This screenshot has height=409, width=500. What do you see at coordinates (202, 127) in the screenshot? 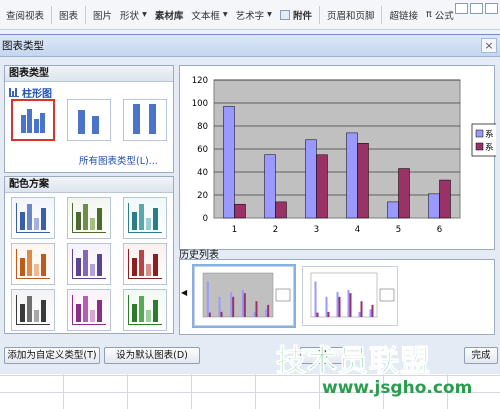
I see `y-tick-label: 80` at bounding box center [202, 127].